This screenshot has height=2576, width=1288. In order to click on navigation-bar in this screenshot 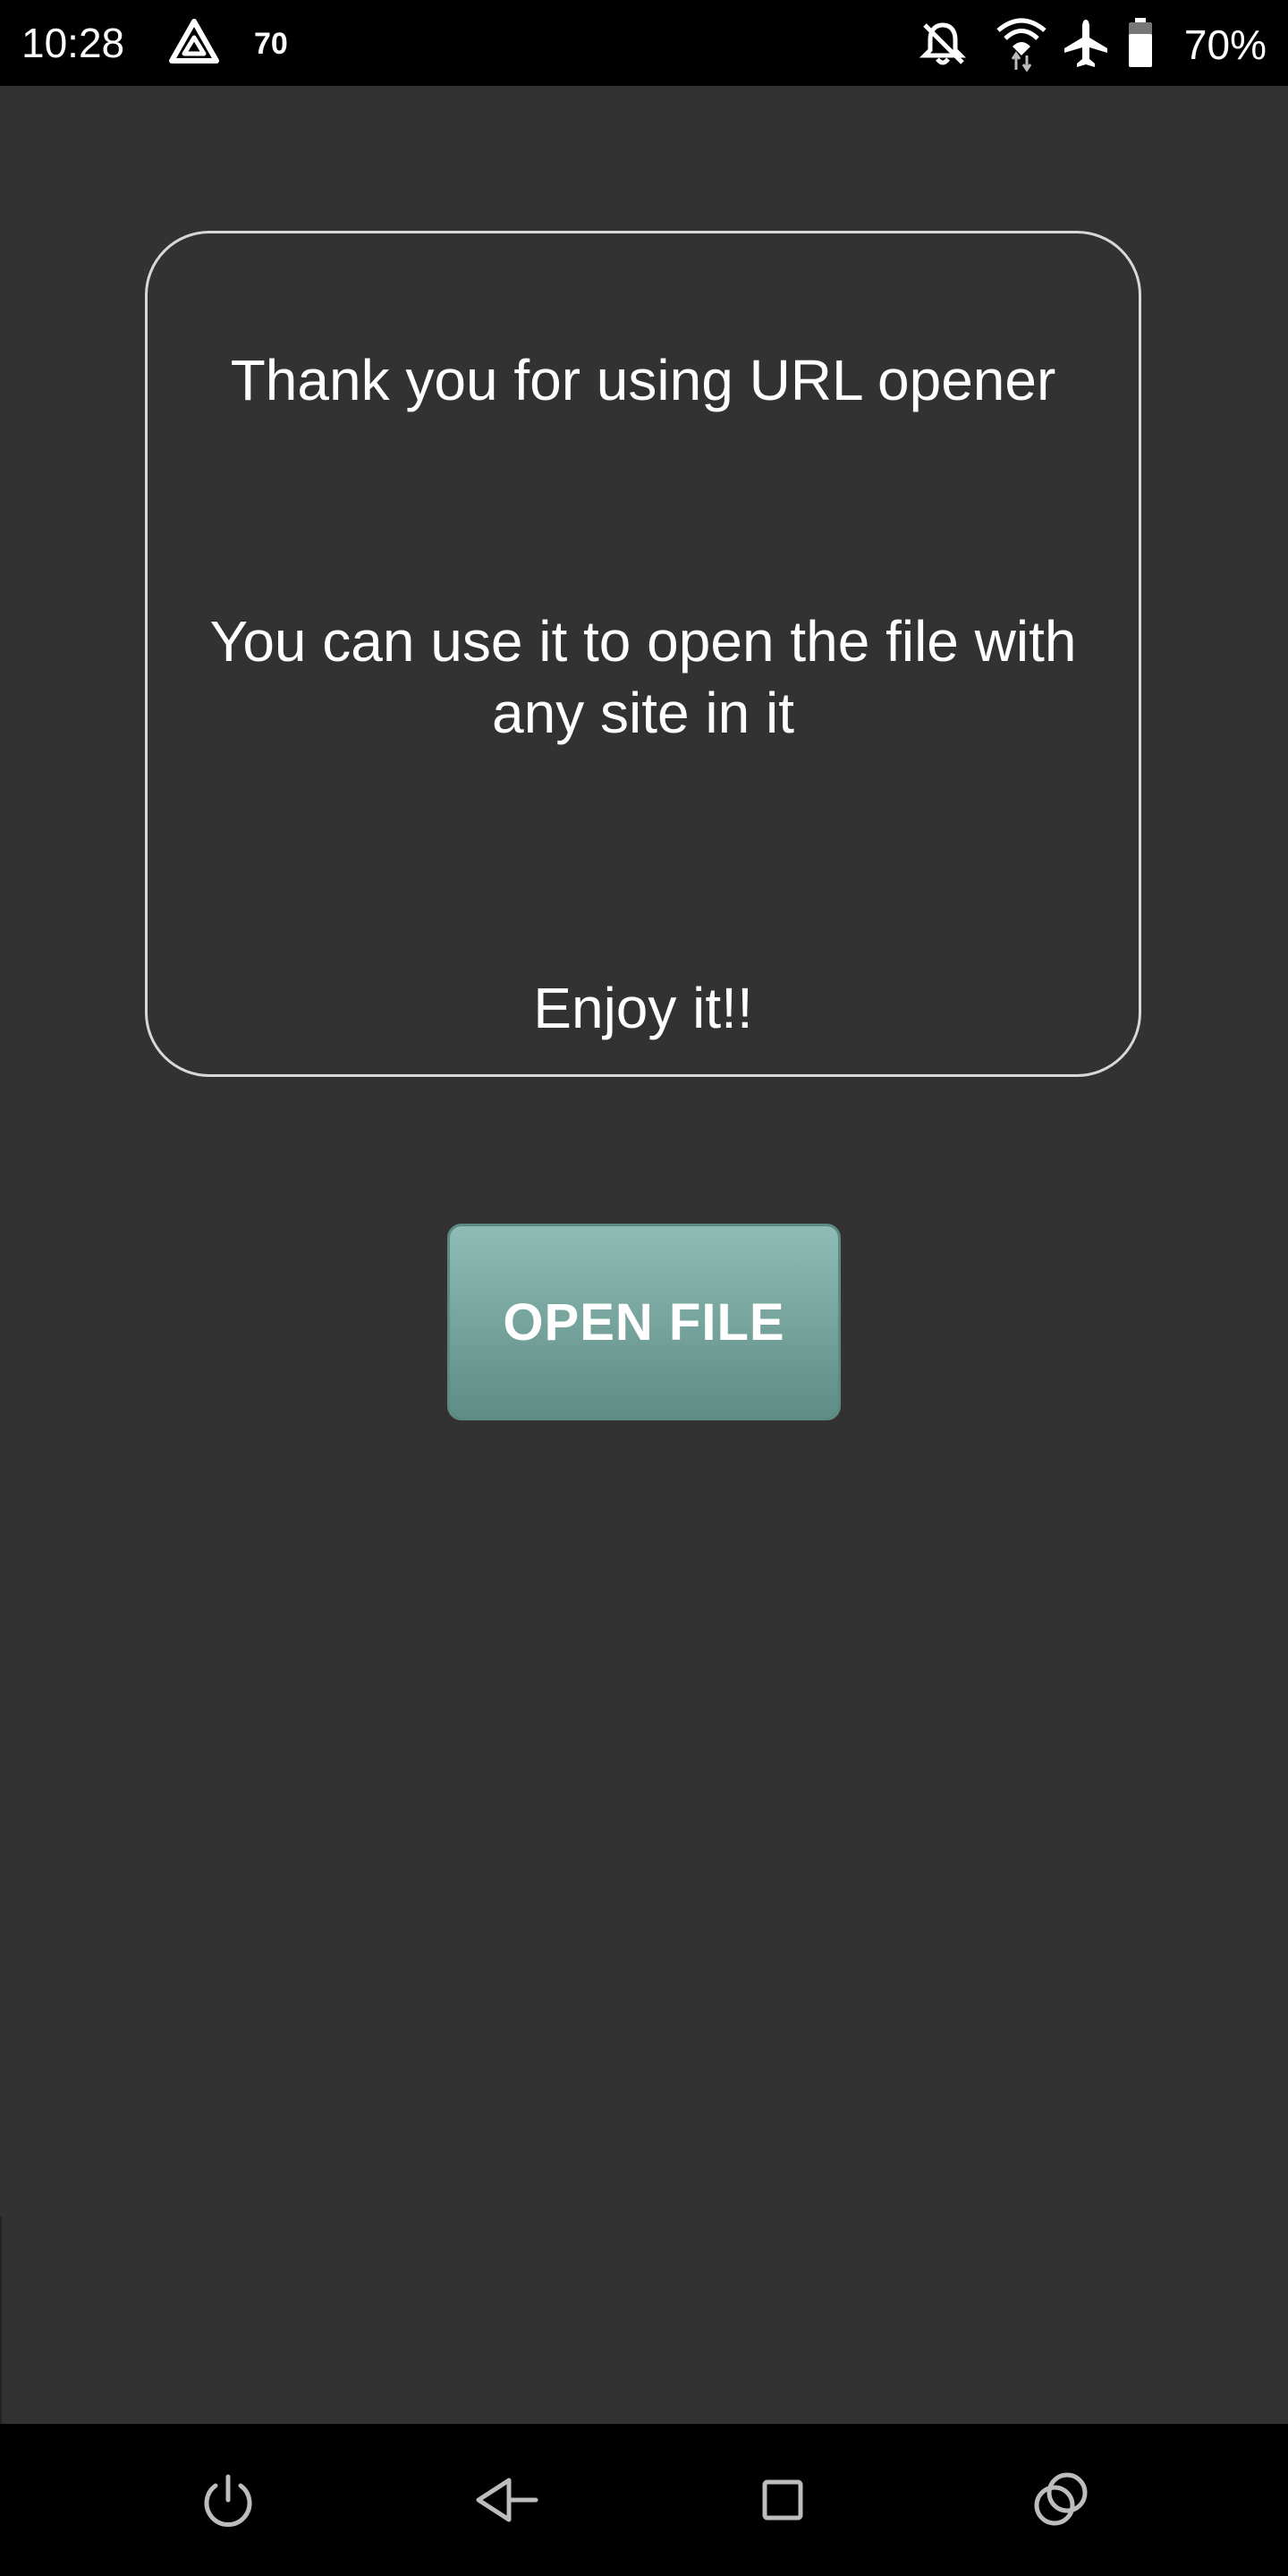, I will do `click(644, 2500)`.